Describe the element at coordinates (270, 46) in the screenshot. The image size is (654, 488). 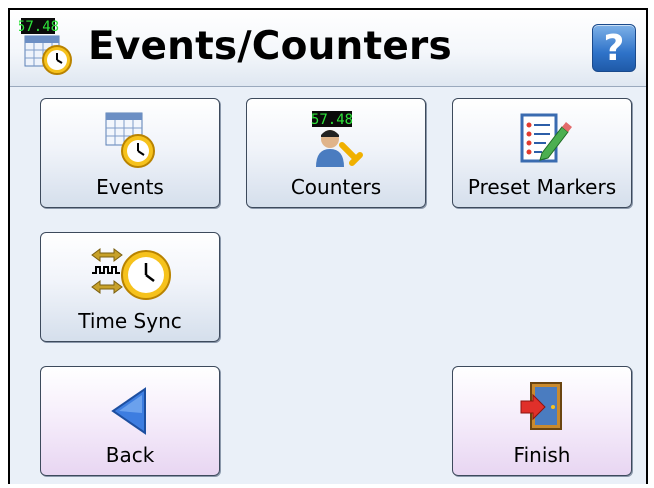
I see `page-title: Events/Counters` at that location.